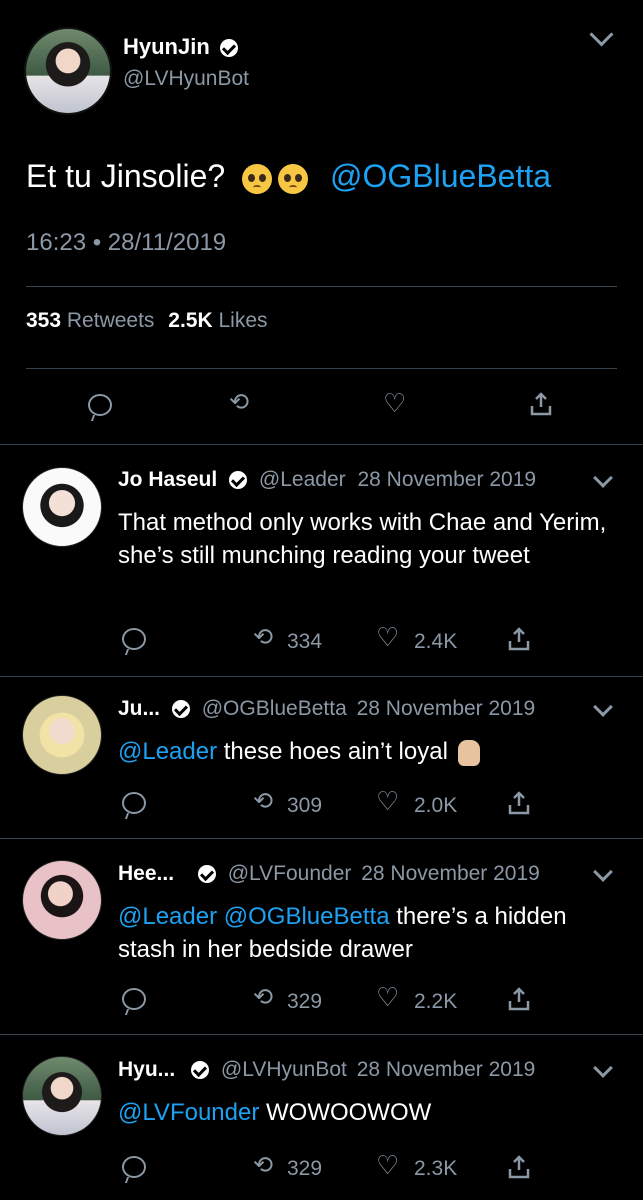  I want to click on tweet-body: Et tu Jinsolie?, so click(126, 176).